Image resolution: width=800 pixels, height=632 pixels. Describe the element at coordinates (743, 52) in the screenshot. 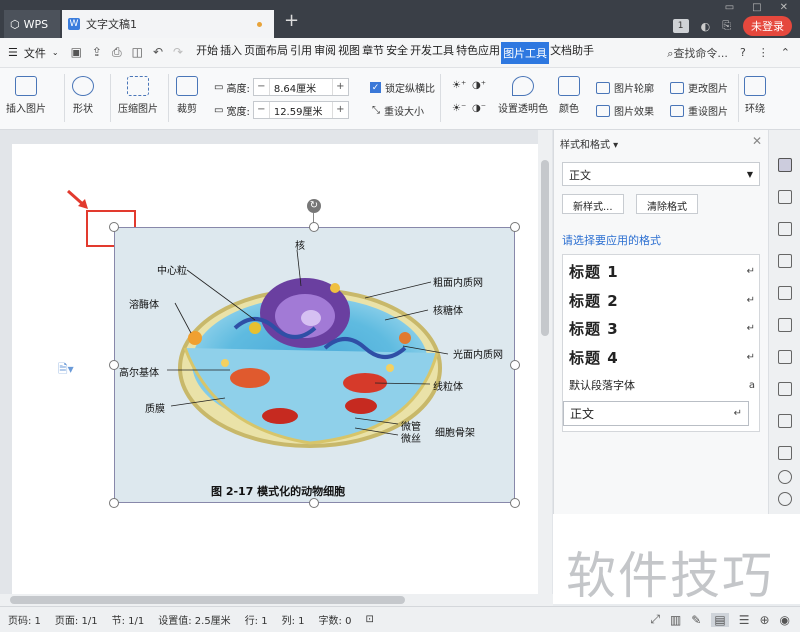

I see `help-icon: ?` at that location.